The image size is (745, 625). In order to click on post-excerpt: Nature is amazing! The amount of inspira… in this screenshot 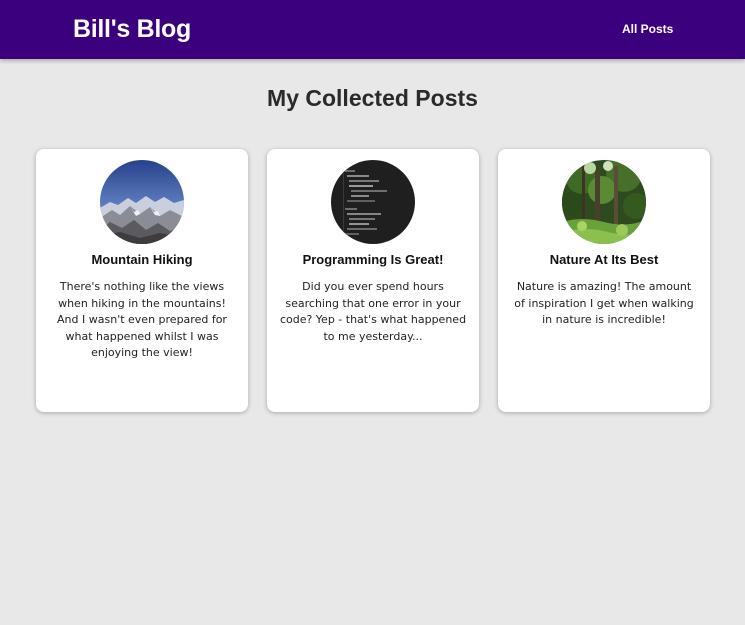, I will do `click(604, 303)`.